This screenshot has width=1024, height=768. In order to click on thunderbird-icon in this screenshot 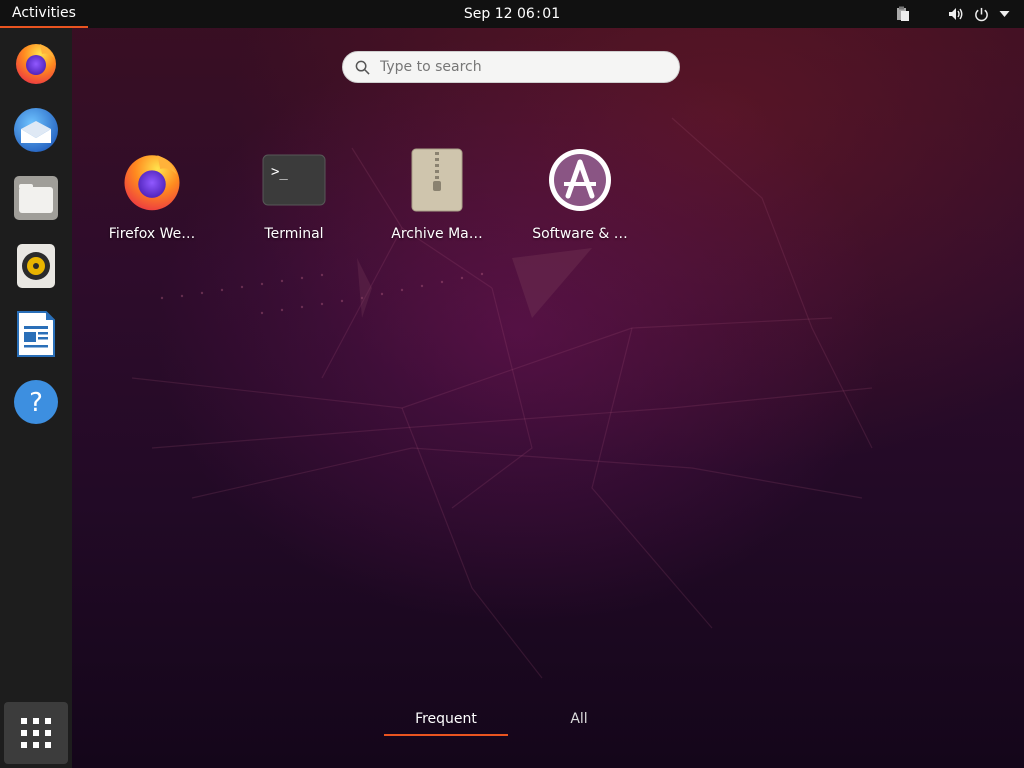, I will do `click(36, 130)`.